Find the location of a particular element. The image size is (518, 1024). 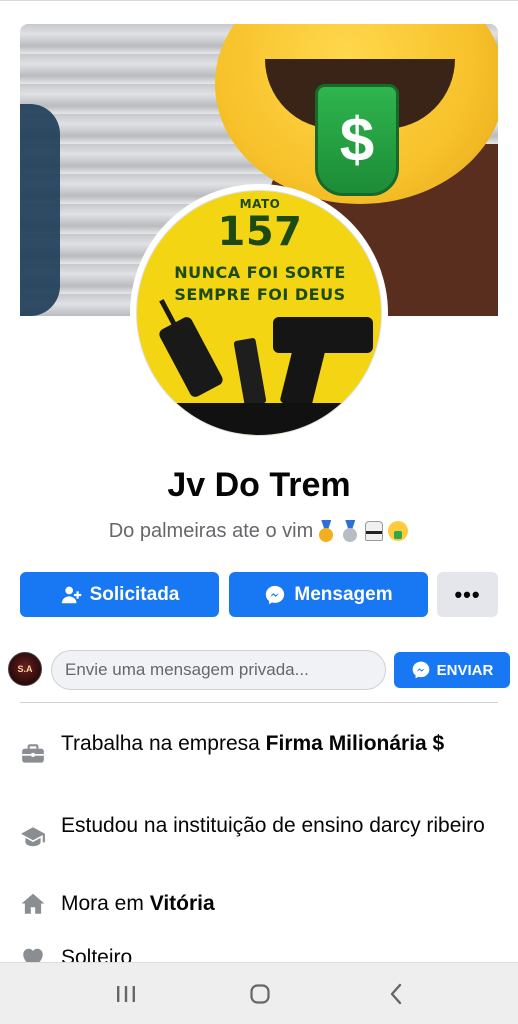

gold-medal-icon is located at coordinates (326, 531).